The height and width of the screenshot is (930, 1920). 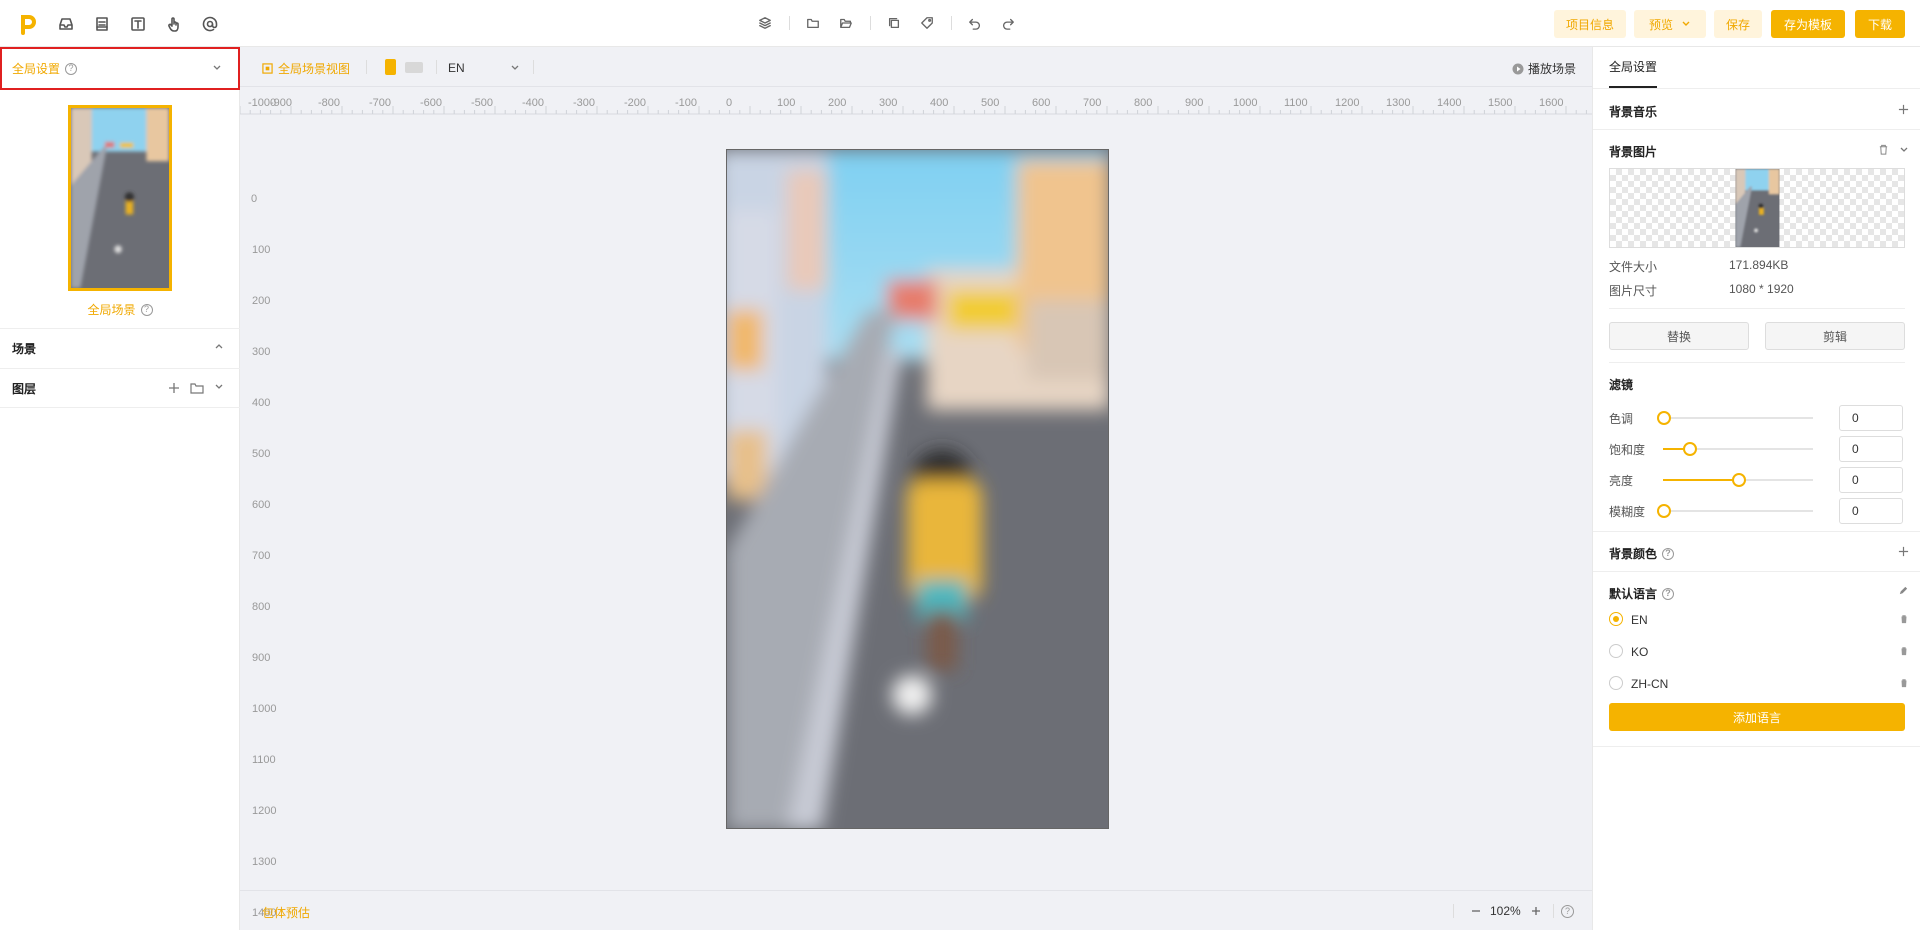 I want to click on hue-slider, so click(x=1735, y=418).